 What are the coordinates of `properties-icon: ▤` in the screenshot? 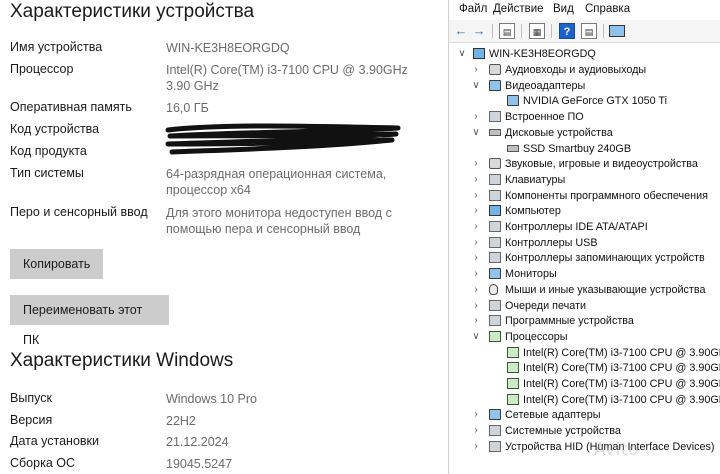 It's located at (507, 31).